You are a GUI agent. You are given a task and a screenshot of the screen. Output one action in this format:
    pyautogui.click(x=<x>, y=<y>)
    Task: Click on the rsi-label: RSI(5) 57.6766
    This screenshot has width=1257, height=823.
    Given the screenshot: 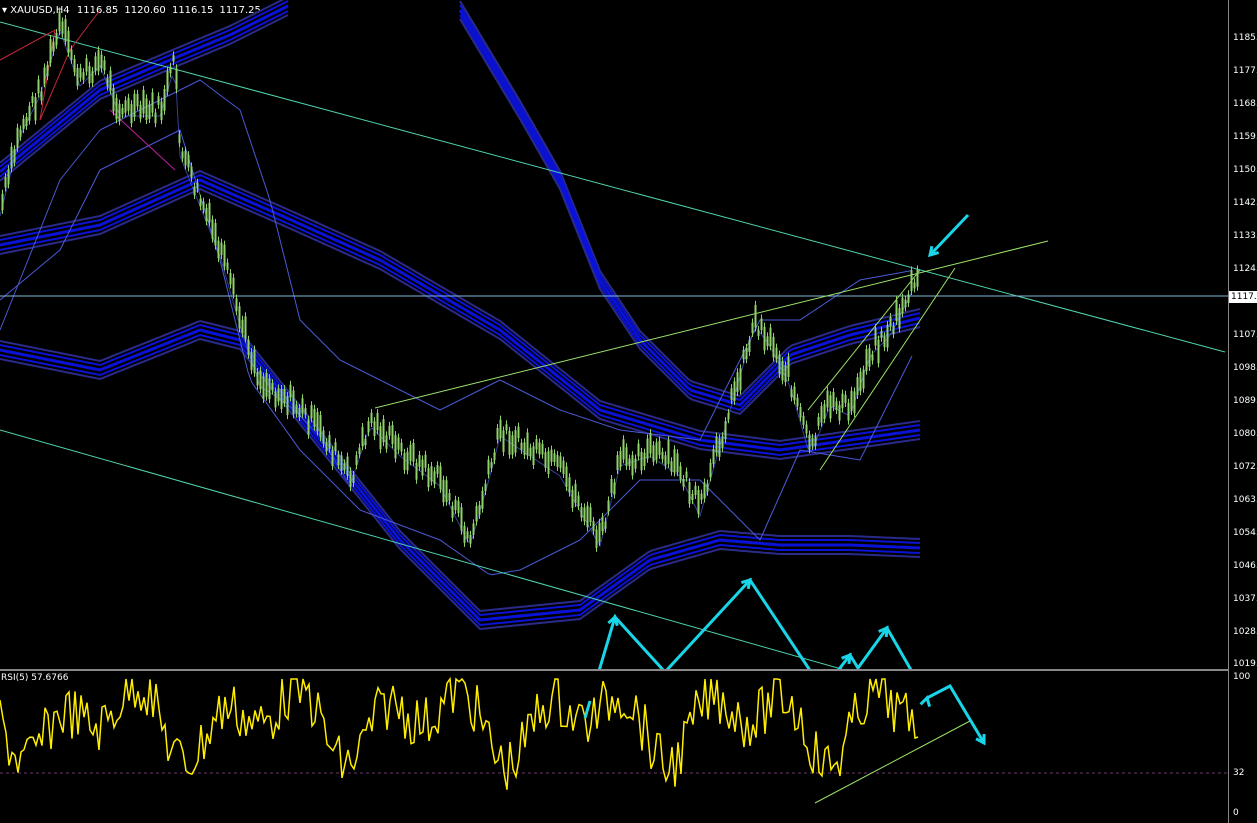 What is the action you would take?
    pyautogui.click(x=35, y=678)
    